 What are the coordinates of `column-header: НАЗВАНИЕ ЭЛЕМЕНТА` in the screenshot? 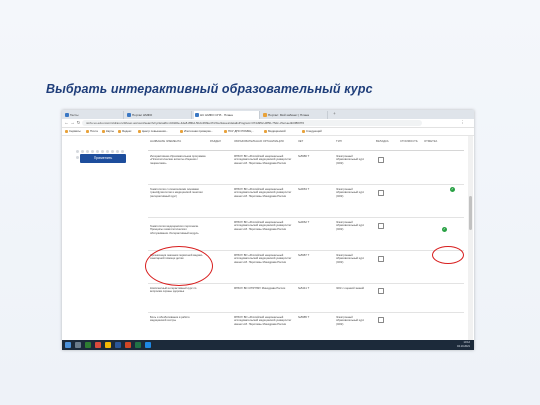 It's located at (165, 141).